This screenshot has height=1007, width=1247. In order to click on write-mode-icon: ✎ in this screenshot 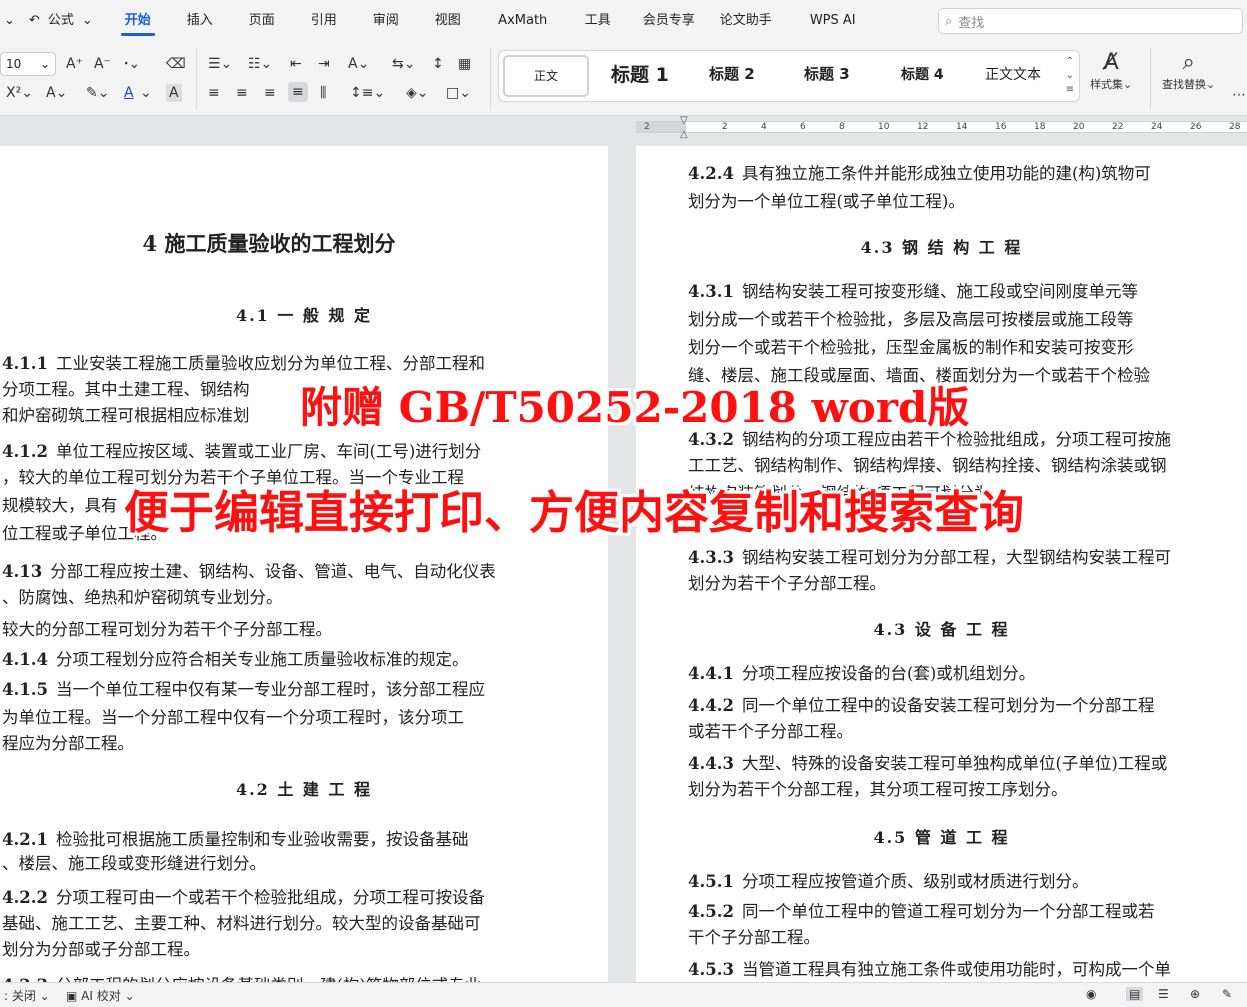, I will do `click(1227, 994)`.